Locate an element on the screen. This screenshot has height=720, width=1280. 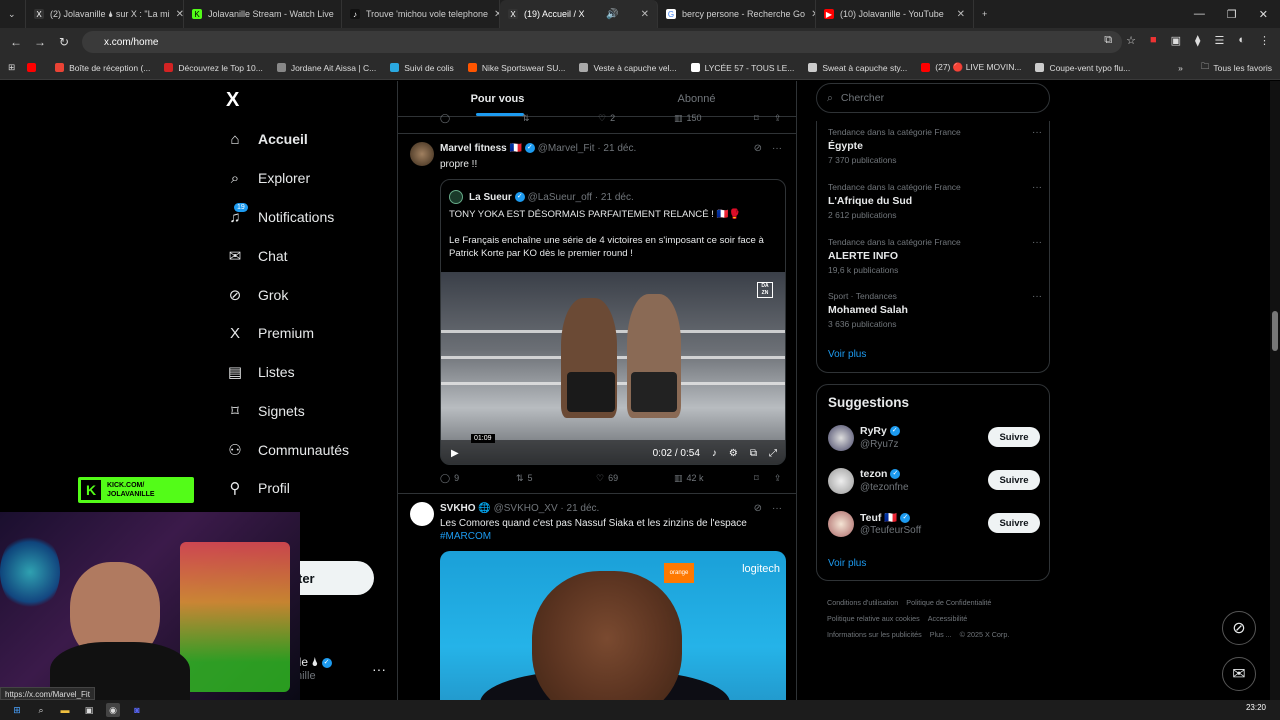
menu-dots-icon: ⋮ is located at coordinates (1264, 40).